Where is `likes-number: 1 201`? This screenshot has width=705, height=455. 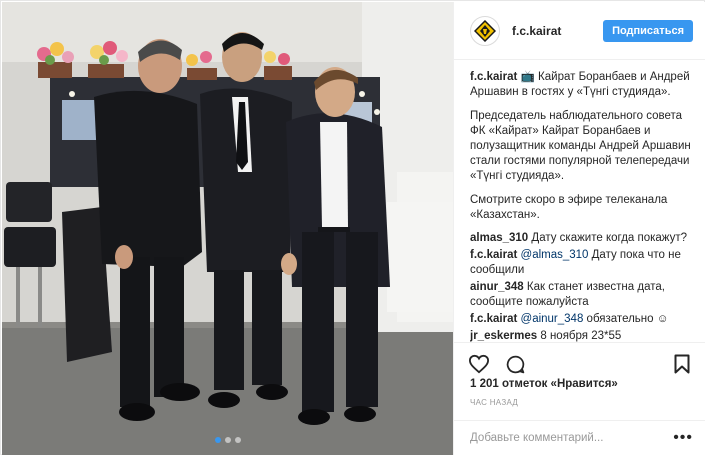
likes-number: 1 201 is located at coordinates (484, 384).